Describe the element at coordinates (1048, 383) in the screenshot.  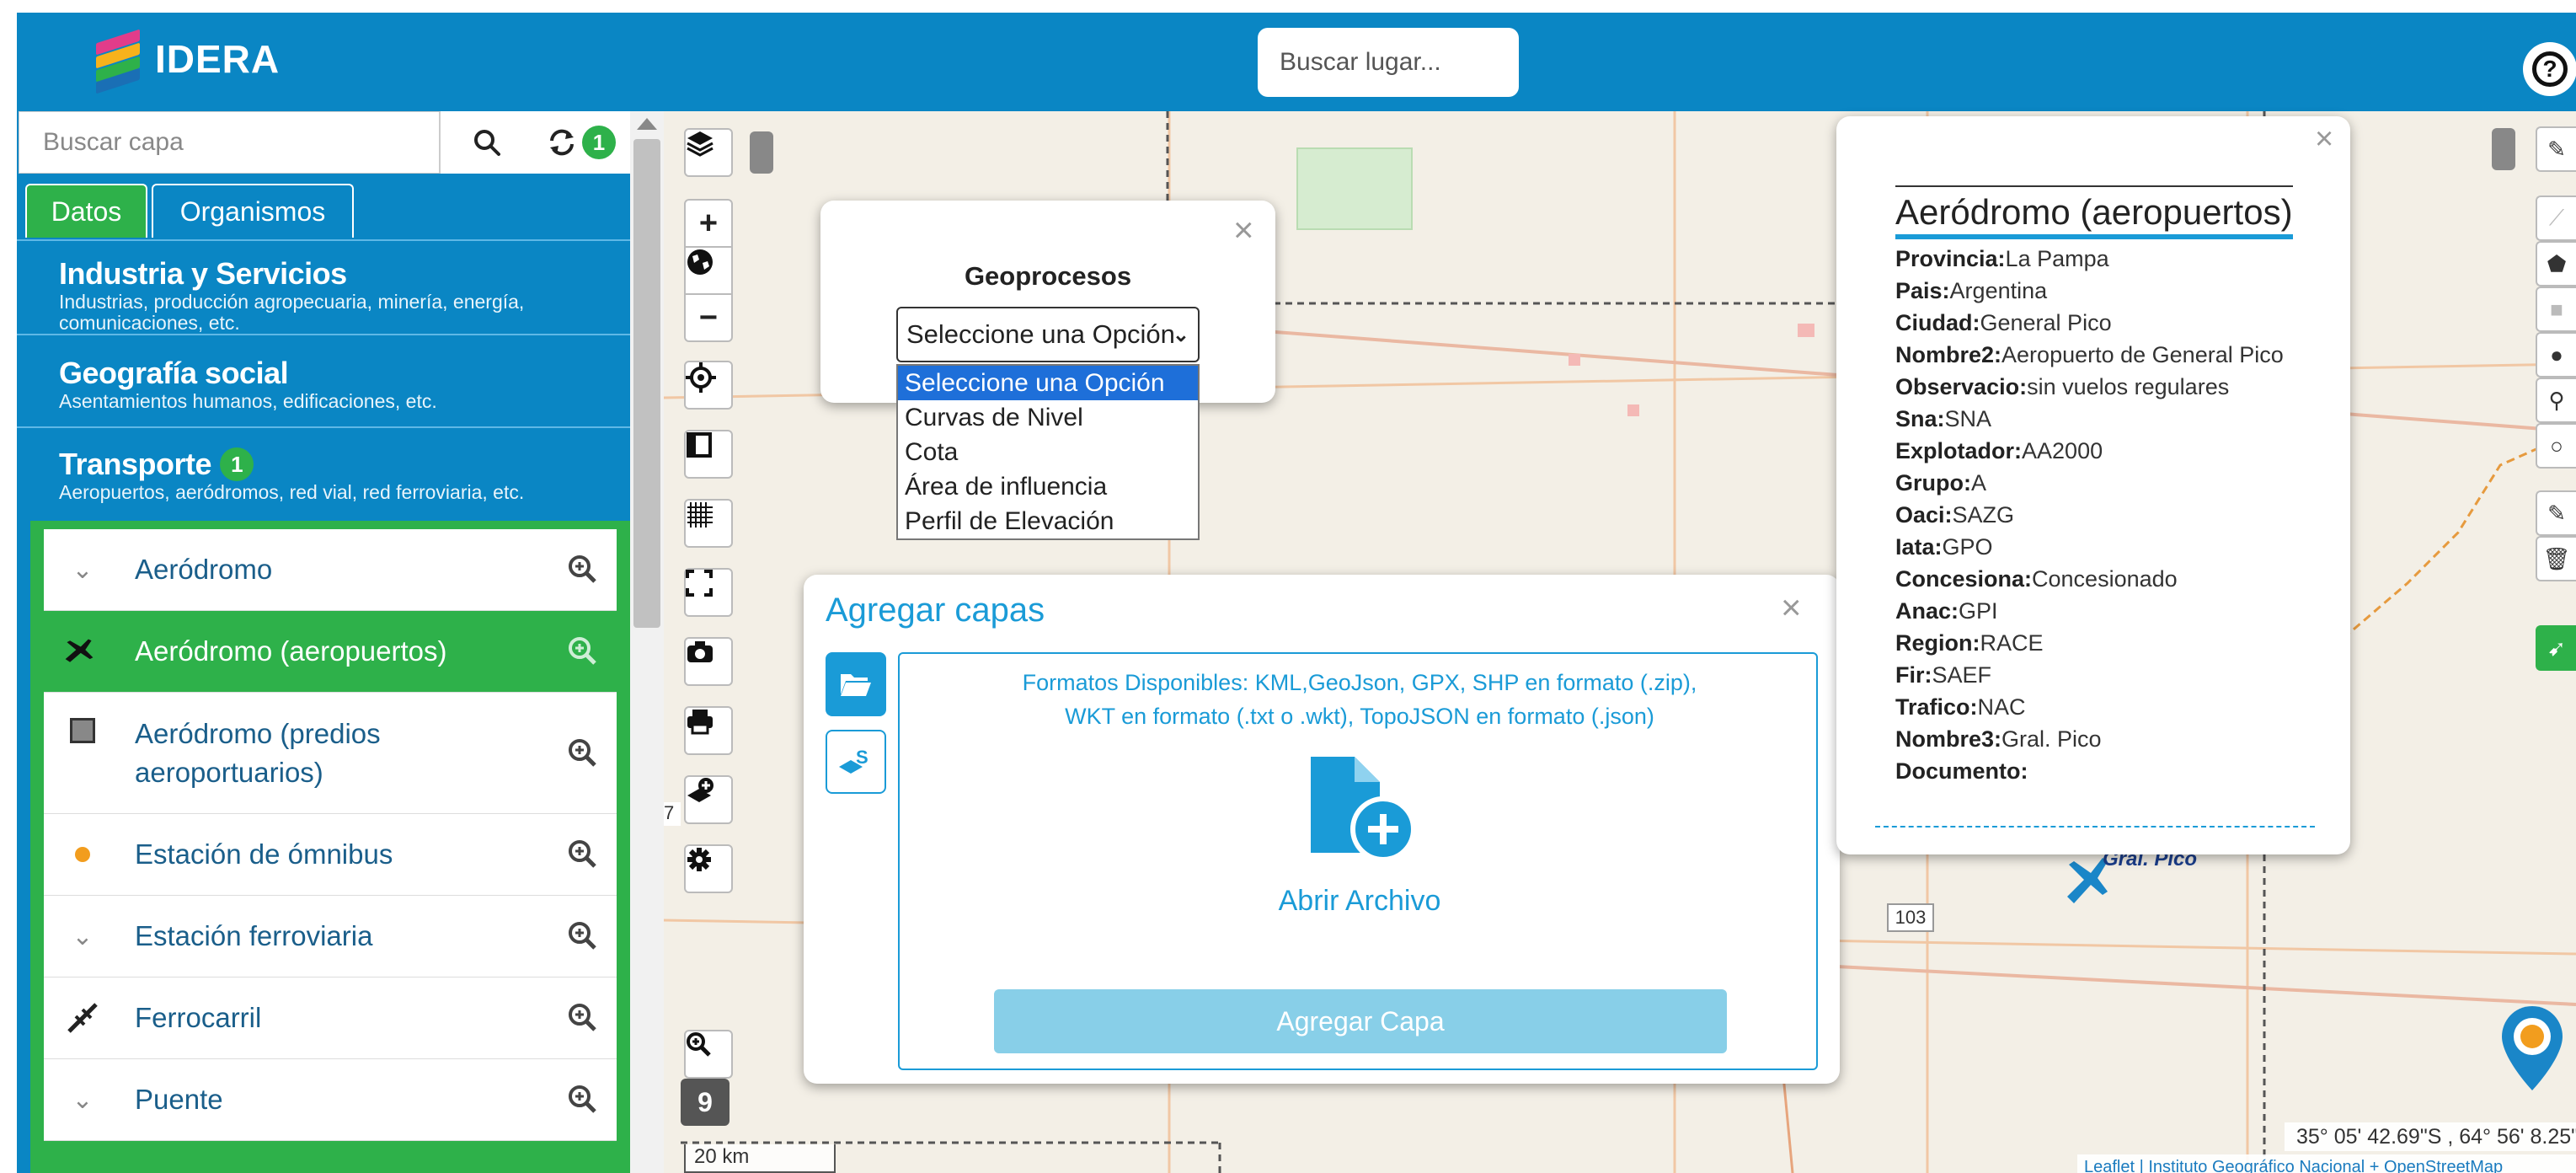
I see `dropdown-option: Seleccione una Opción` at that location.